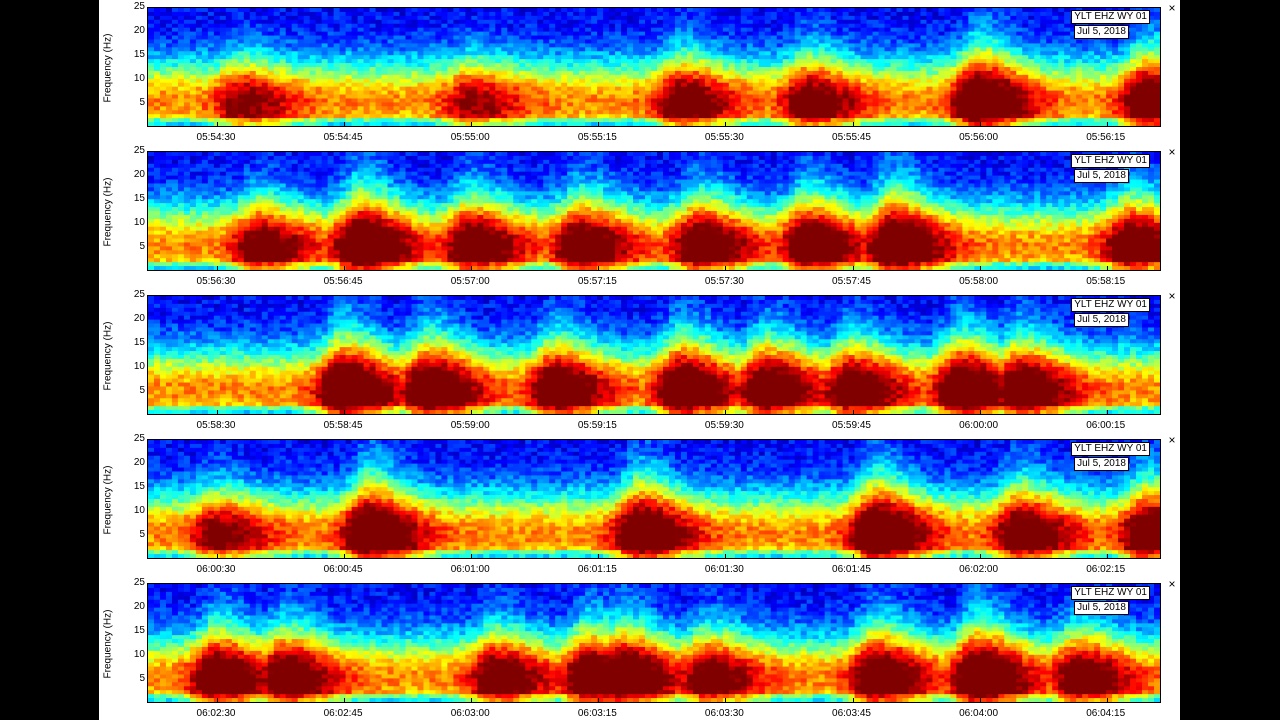  I want to click on spectrogram-canvas, so click(654, 67).